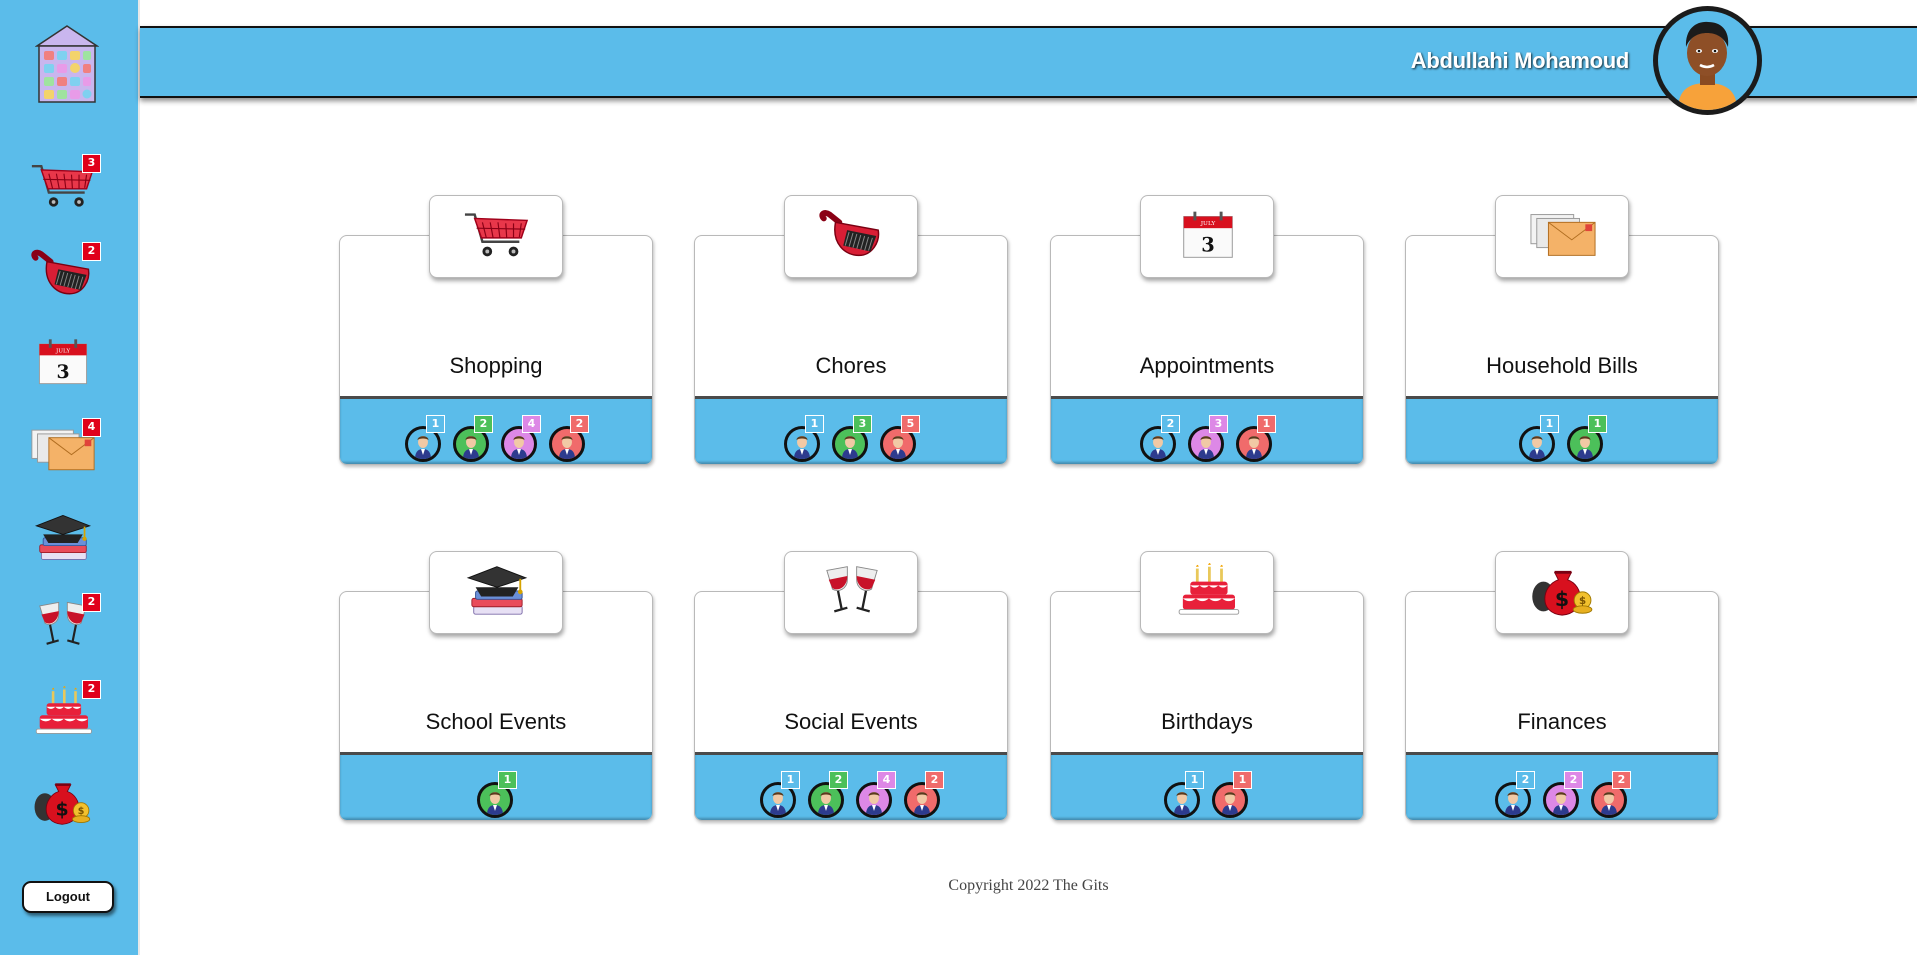 The image size is (1917, 955). I want to click on sidebar-item-finances: $ $, so click(67, 809).